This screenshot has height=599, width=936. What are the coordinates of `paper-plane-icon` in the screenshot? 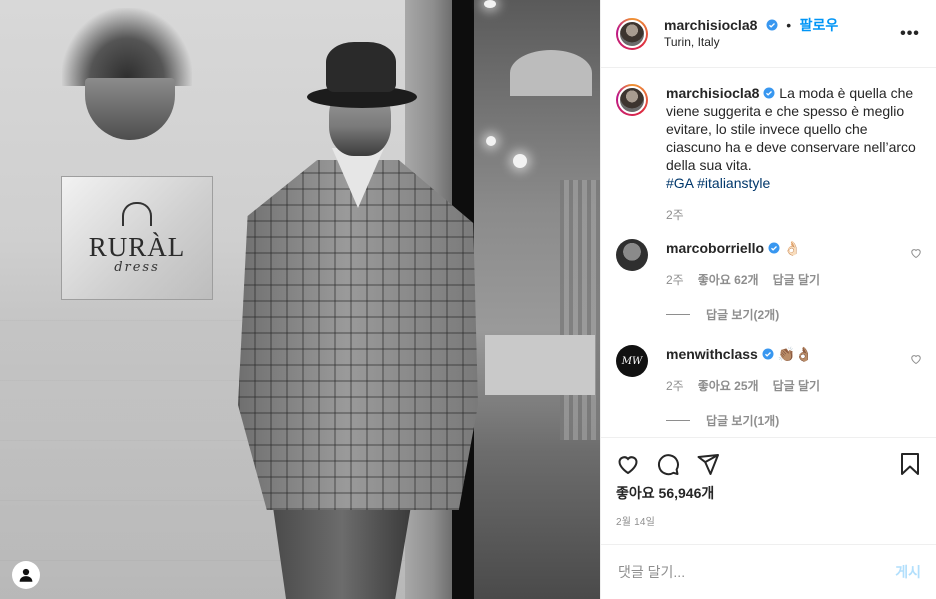 It's located at (708, 464).